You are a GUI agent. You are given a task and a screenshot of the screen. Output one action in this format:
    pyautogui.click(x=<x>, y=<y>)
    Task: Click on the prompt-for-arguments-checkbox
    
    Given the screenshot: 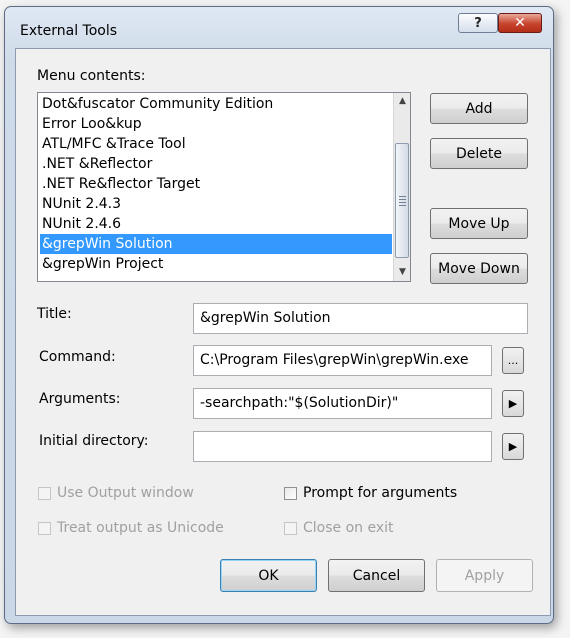 What is the action you would take?
    pyautogui.click(x=290, y=493)
    